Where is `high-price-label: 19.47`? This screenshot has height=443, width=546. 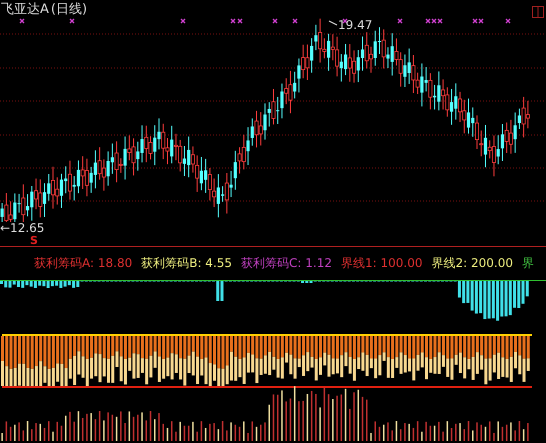 high-price-label: 19.47 is located at coordinates (355, 25).